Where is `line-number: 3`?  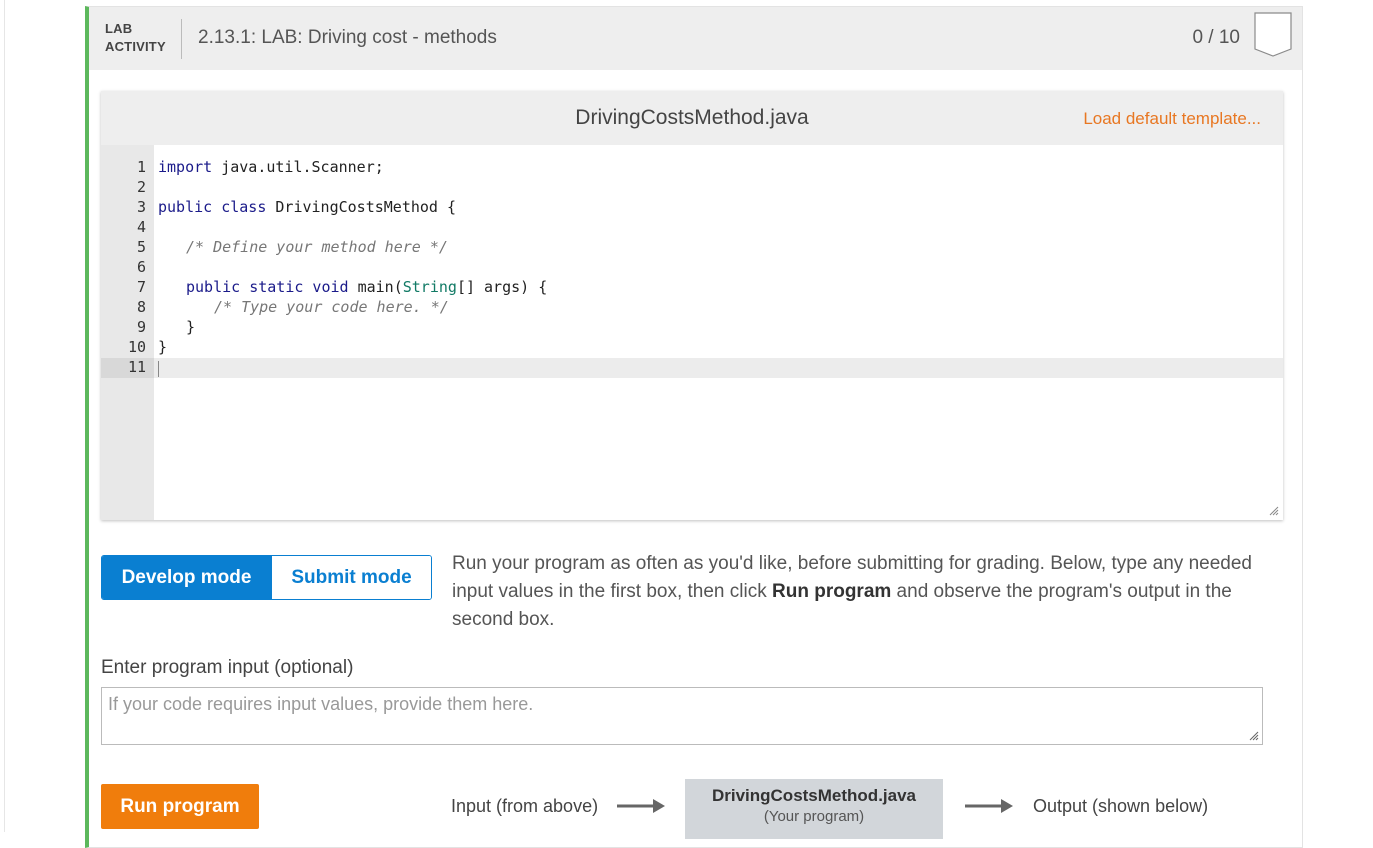 line-number: 3 is located at coordinates (141, 207).